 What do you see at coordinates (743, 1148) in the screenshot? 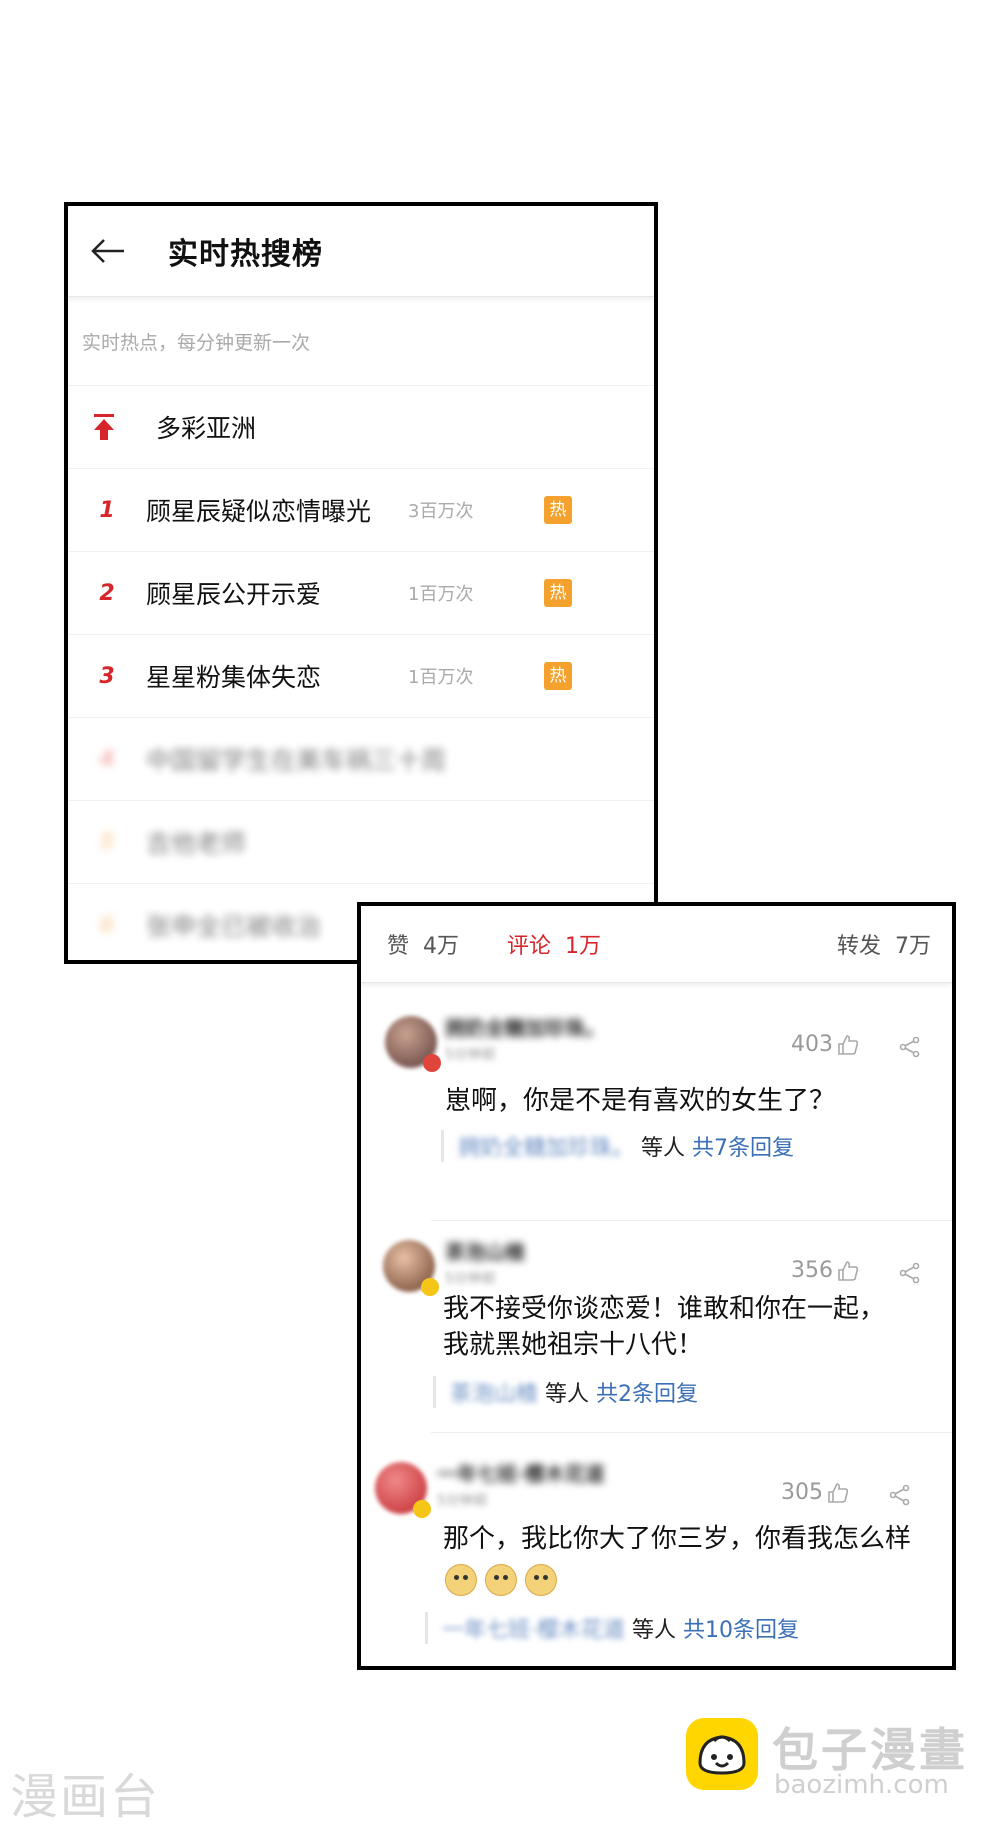
I see `reply-count-link: 共7条回复` at bounding box center [743, 1148].